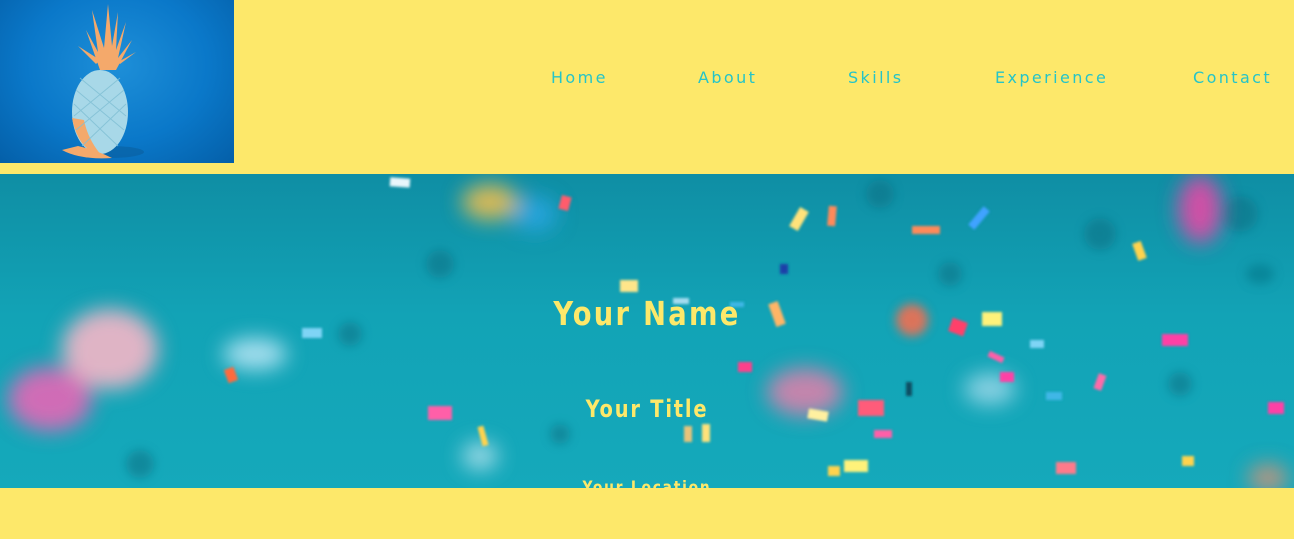  I want to click on nav-item-contact: Contact, so click(1232, 77).